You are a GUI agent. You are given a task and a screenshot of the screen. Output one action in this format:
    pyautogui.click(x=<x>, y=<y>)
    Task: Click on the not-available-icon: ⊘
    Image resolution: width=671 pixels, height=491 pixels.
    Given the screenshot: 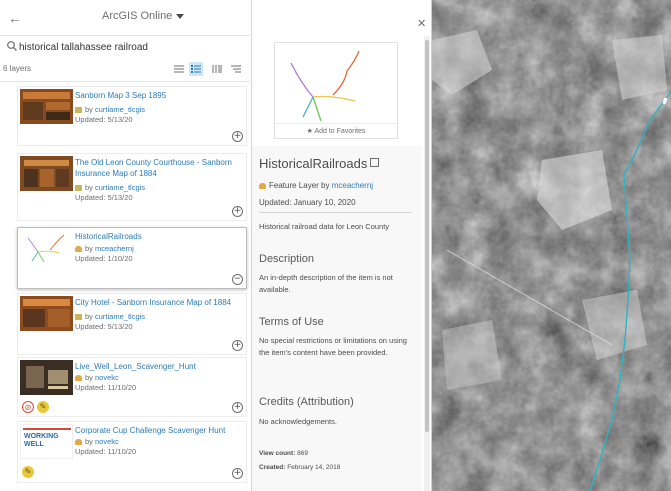 What is the action you would take?
    pyautogui.click(x=28, y=407)
    